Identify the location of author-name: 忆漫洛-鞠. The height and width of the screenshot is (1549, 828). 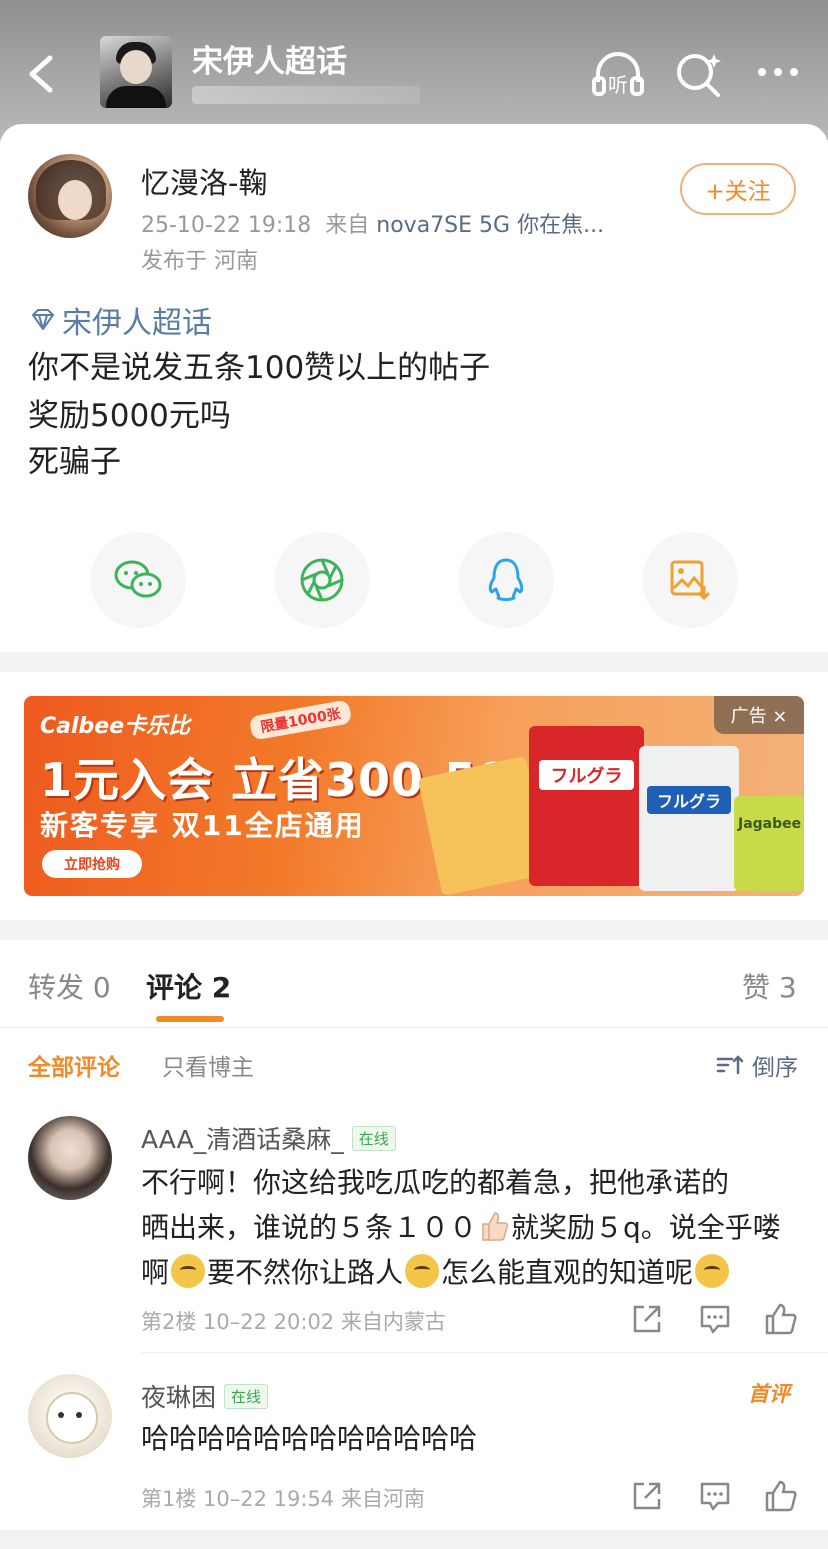
(204, 181).